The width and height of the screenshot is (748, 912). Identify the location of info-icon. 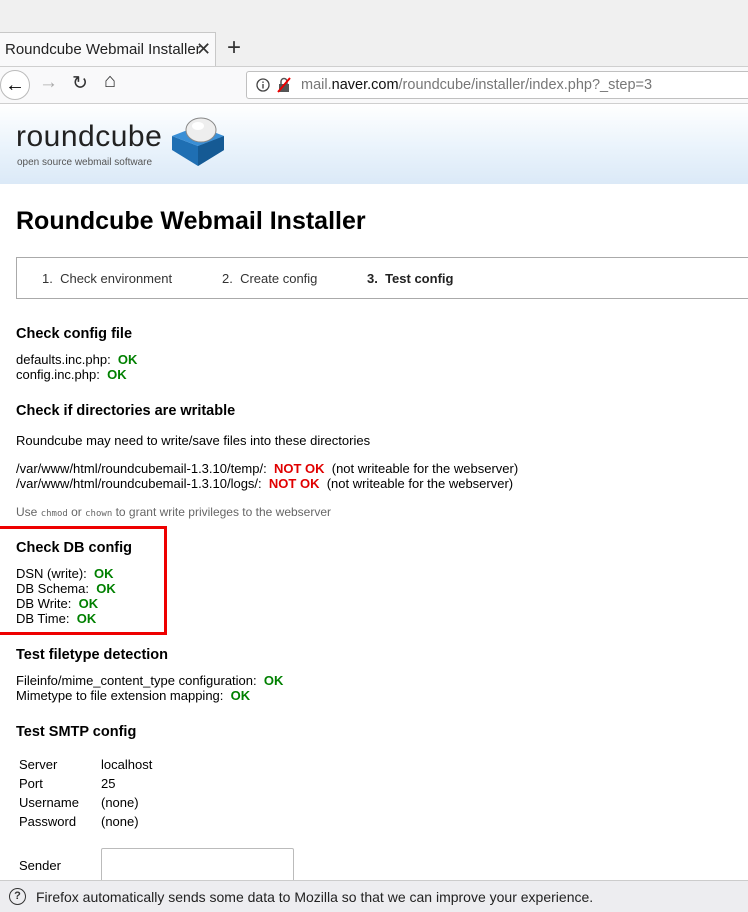
(263, 85).